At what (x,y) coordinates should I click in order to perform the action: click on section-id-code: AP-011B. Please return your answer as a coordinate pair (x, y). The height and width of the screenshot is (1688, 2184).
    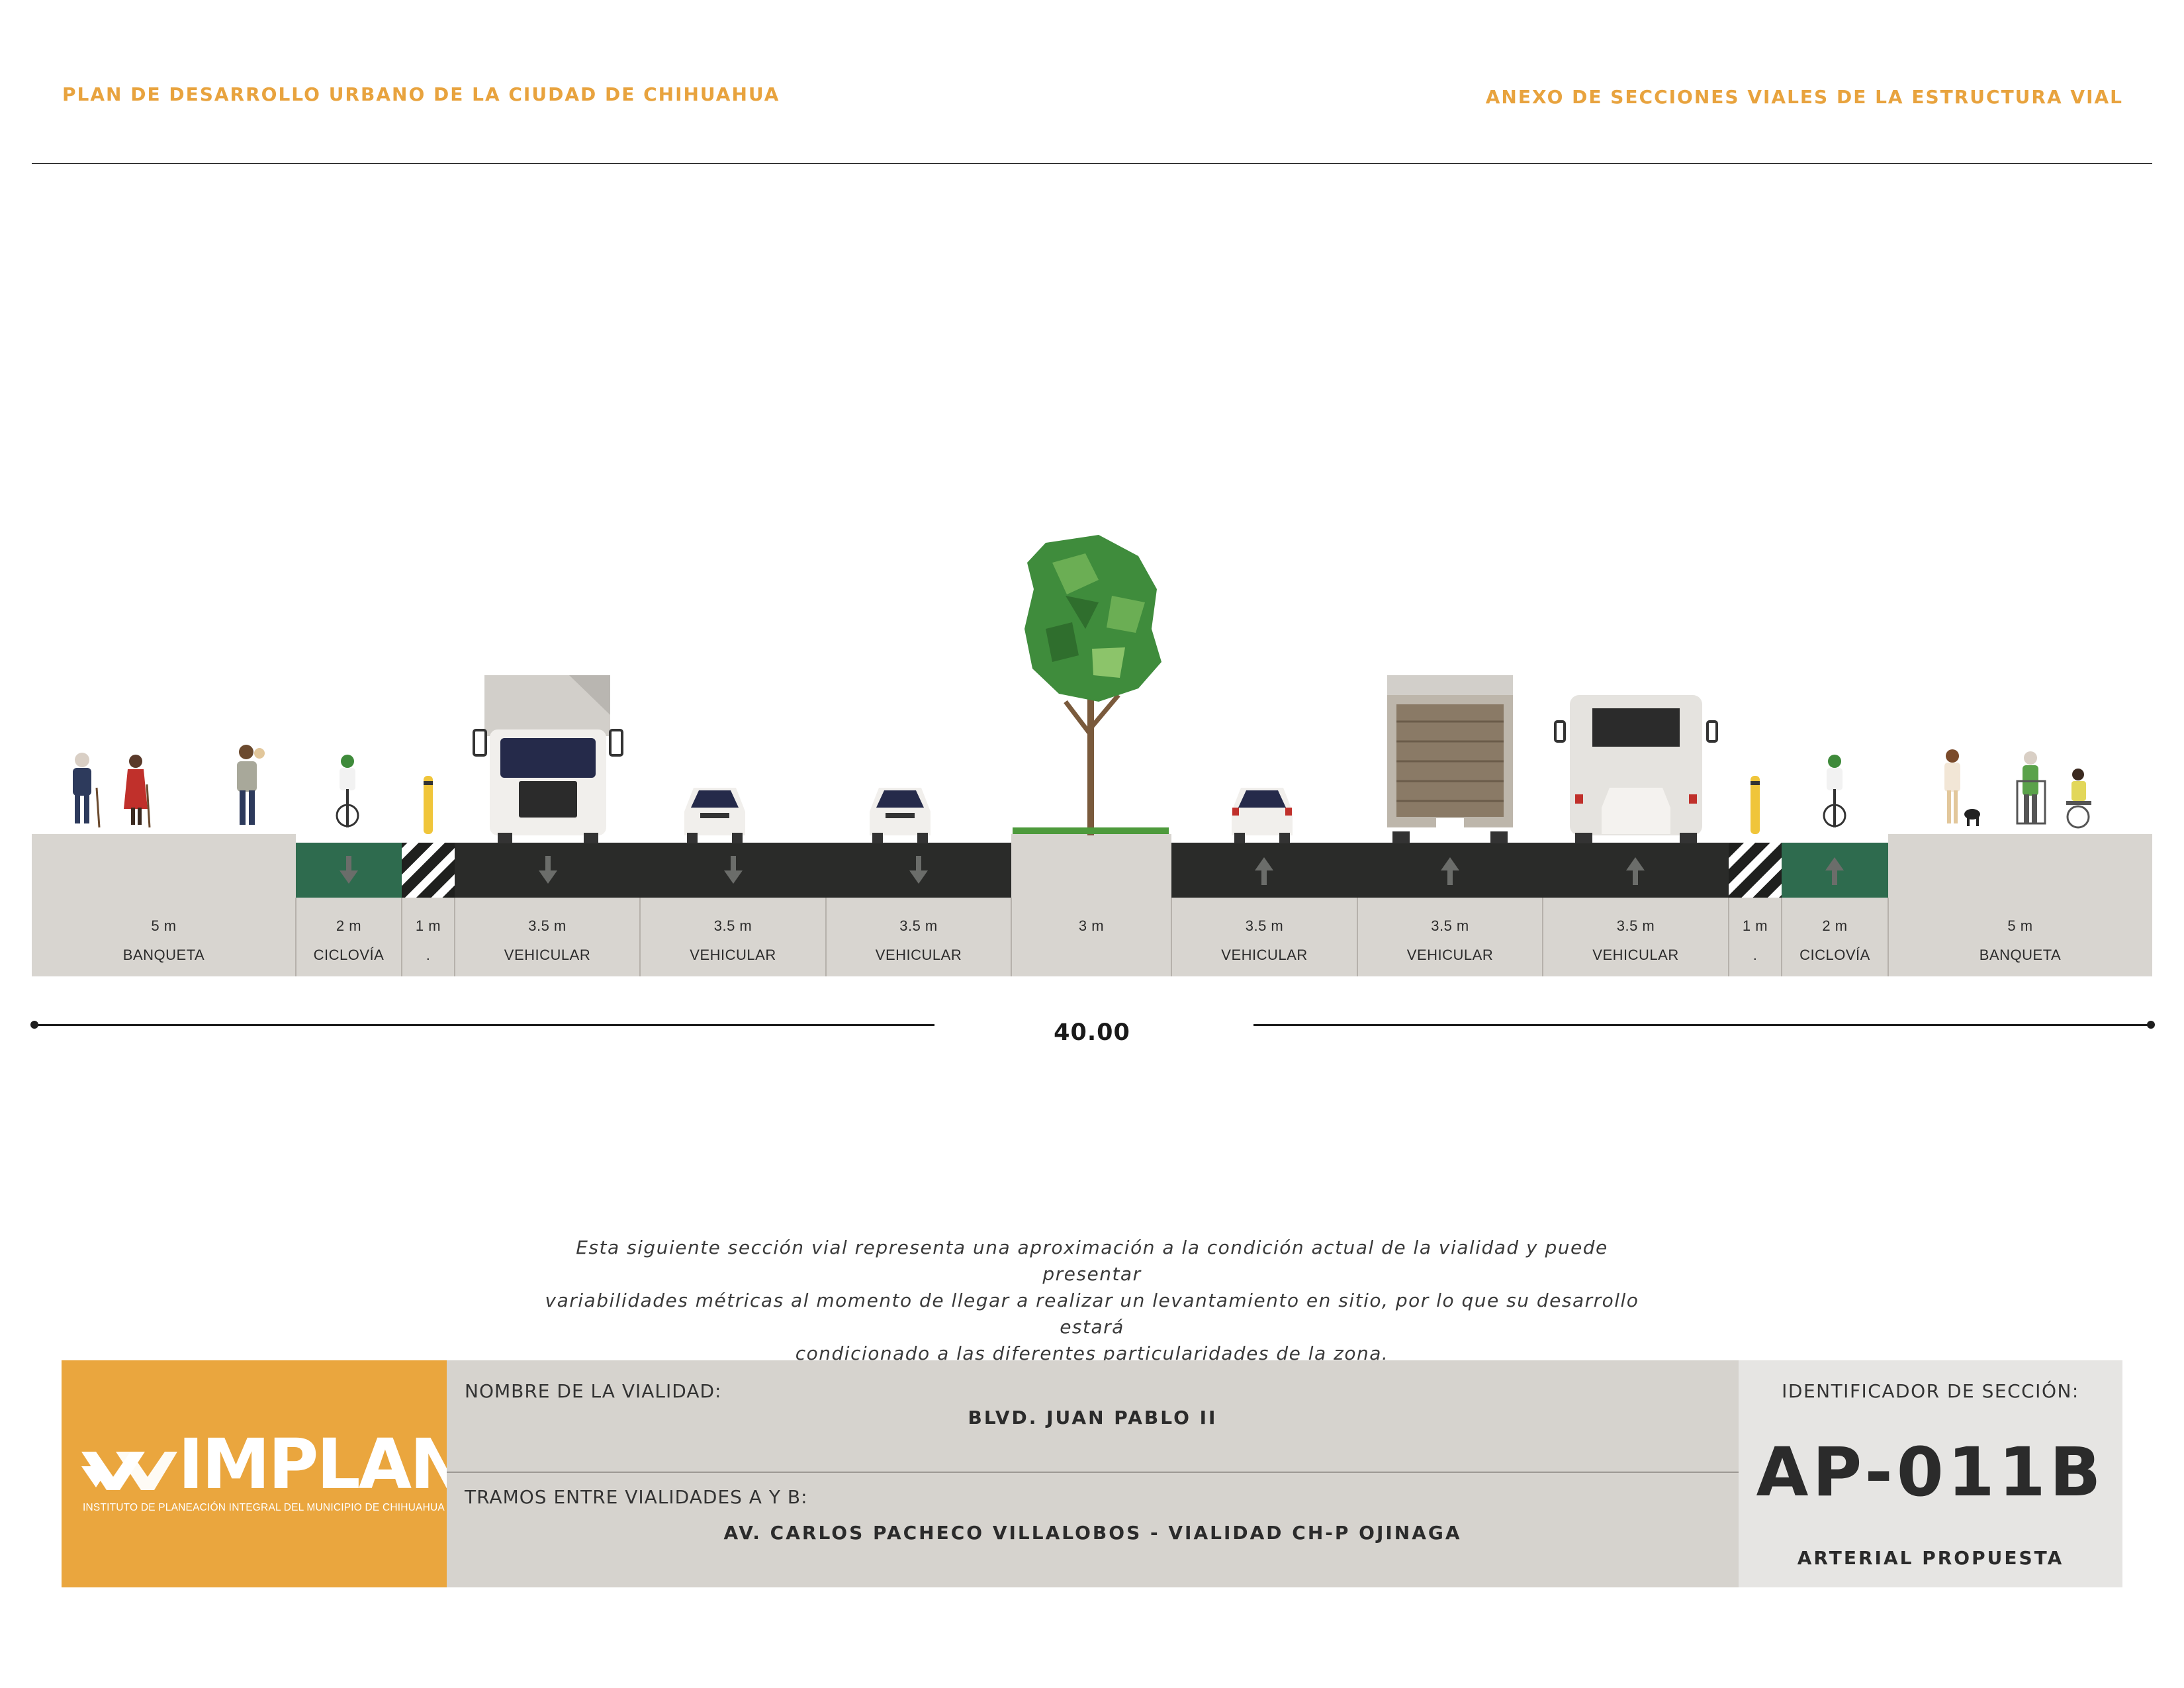
    Looking at the image, I should click on (1931, 1472).